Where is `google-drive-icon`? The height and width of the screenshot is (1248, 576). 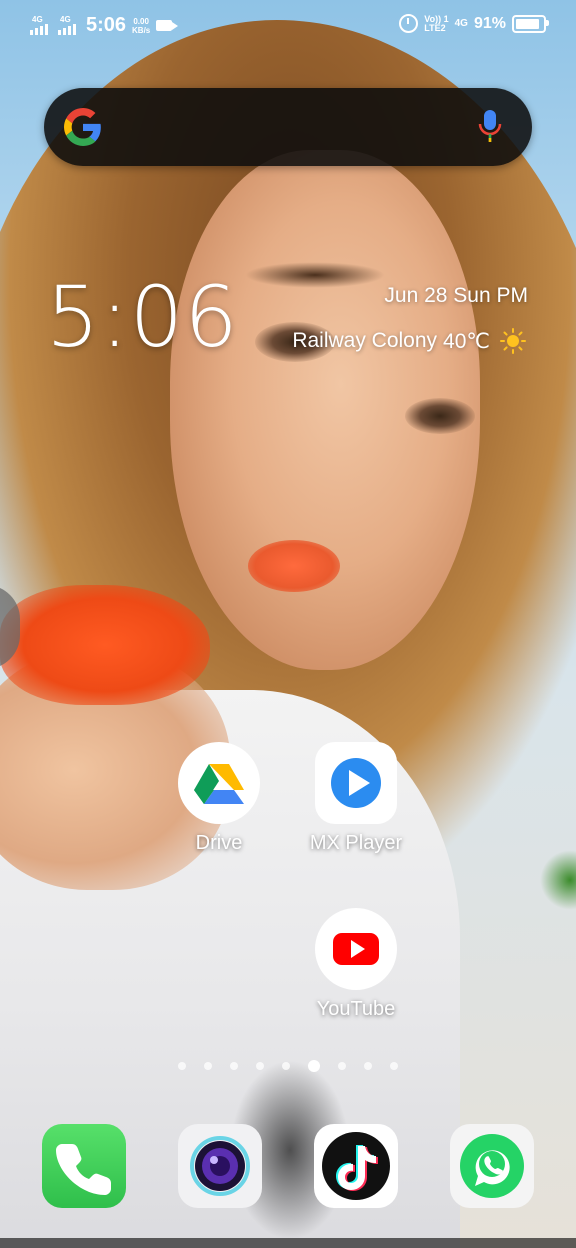 google-drive-icon is located at coordinates (219, 783).